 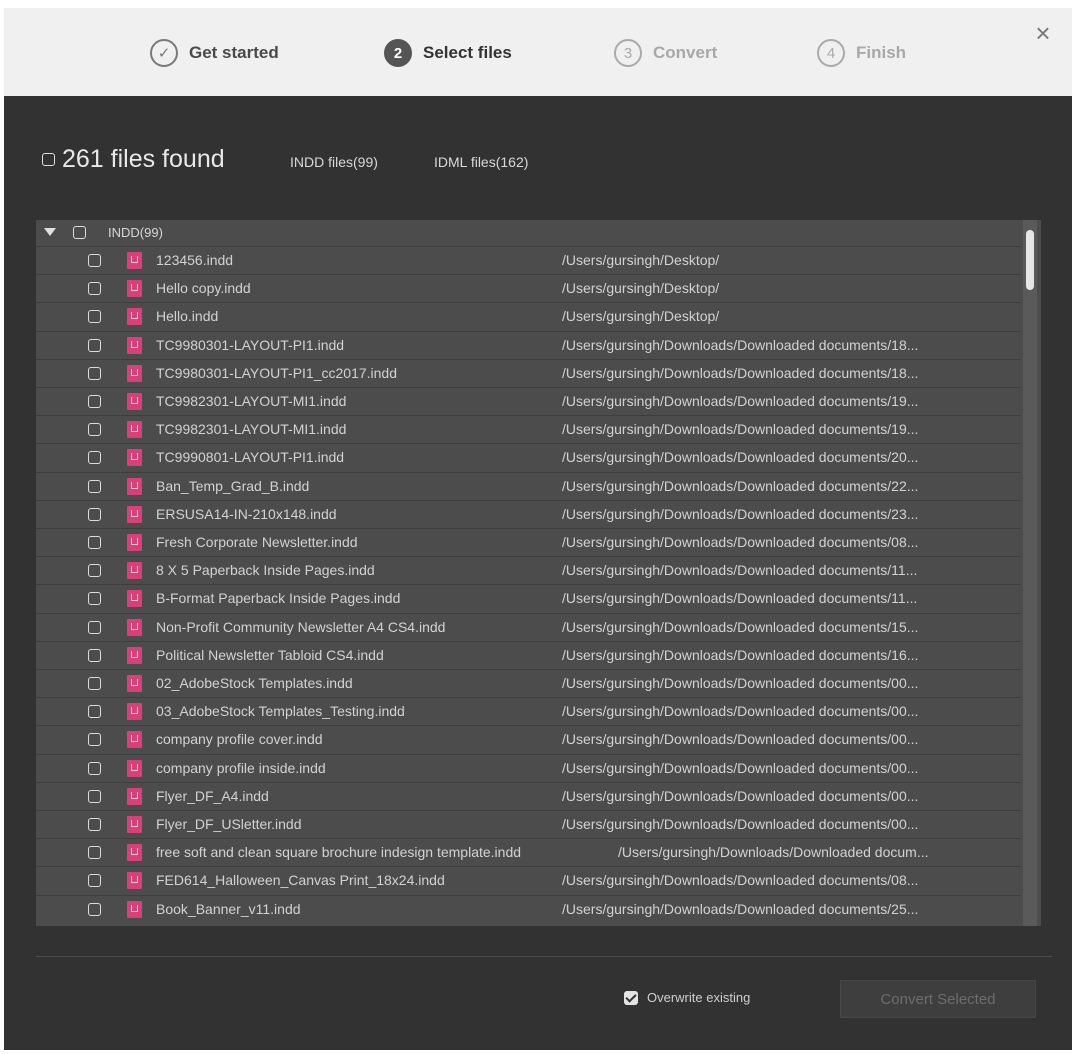 I want to click on group-row-indd: INDD(99), so click(x=528, y=233).